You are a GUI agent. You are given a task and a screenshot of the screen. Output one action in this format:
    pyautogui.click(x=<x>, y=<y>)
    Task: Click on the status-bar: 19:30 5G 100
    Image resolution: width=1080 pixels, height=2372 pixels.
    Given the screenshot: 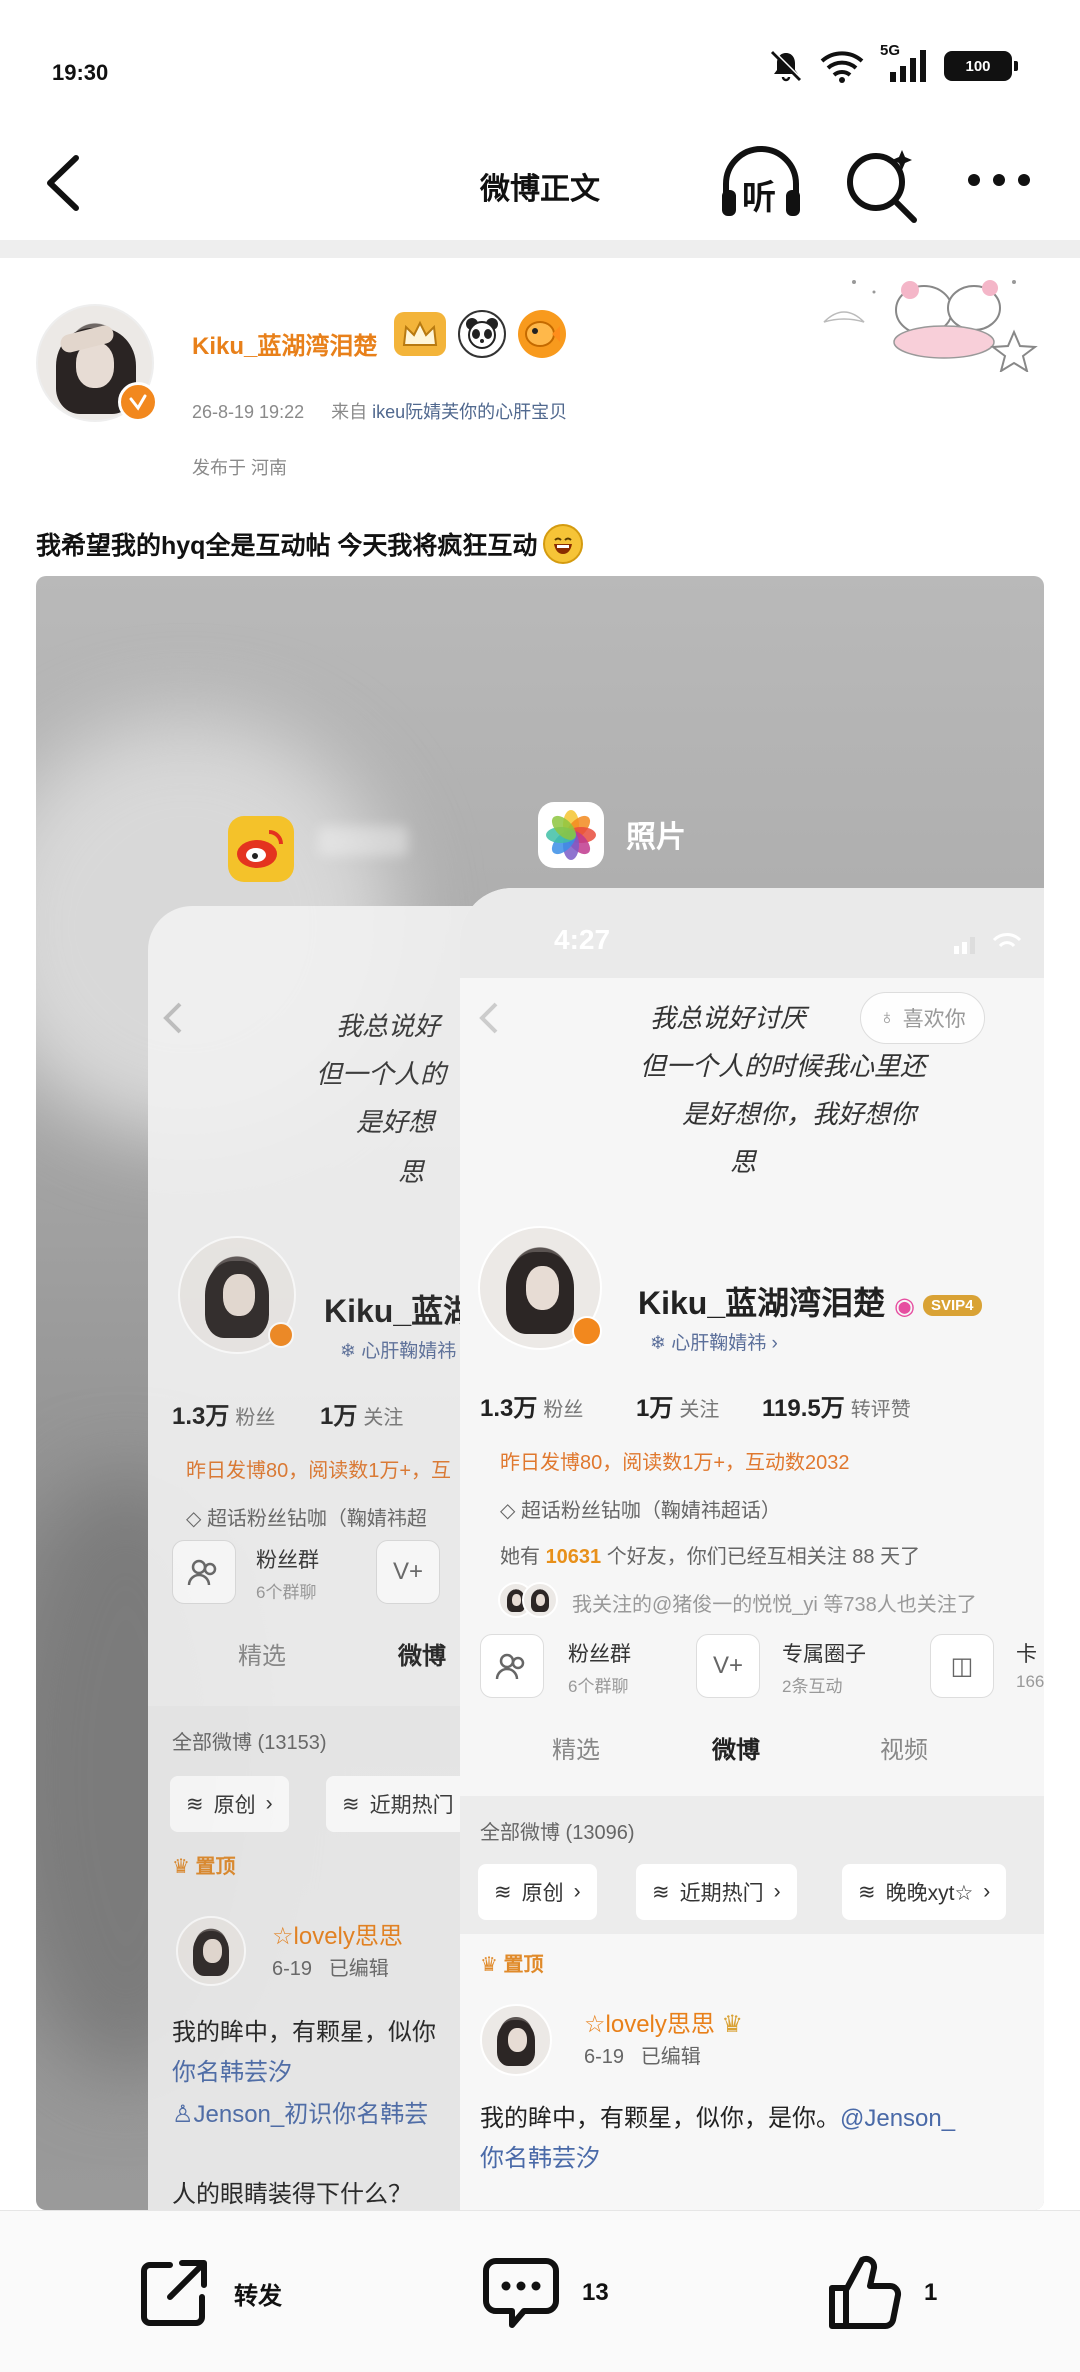 What is the action you would take?
    pyautogui.click(x=540, y=65)
    